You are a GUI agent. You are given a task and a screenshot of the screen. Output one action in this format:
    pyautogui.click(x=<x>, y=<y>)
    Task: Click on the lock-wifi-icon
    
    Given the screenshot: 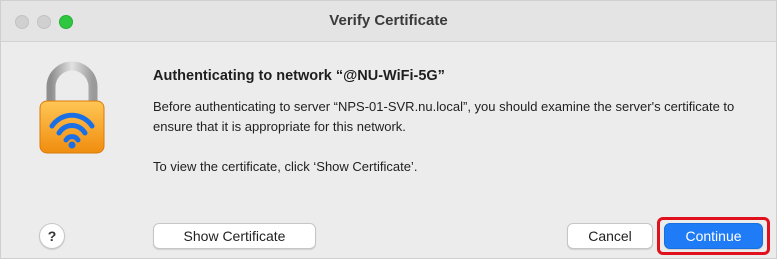 What is the action you would take?
    pyautogui.click(x=72, y=107)
    